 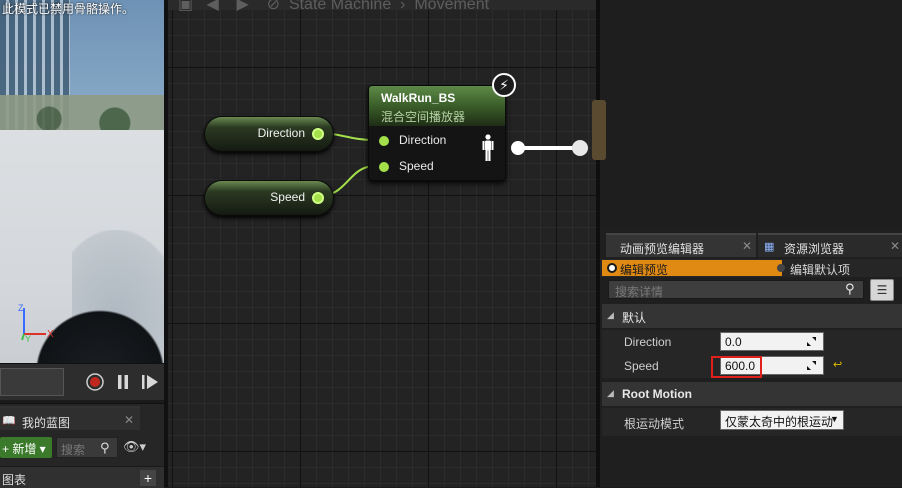 What do you see at coordinates (644, 270) in the screenshot?
I see `edit-preview-label: 编辑预览` at bounding box center [644, 270].